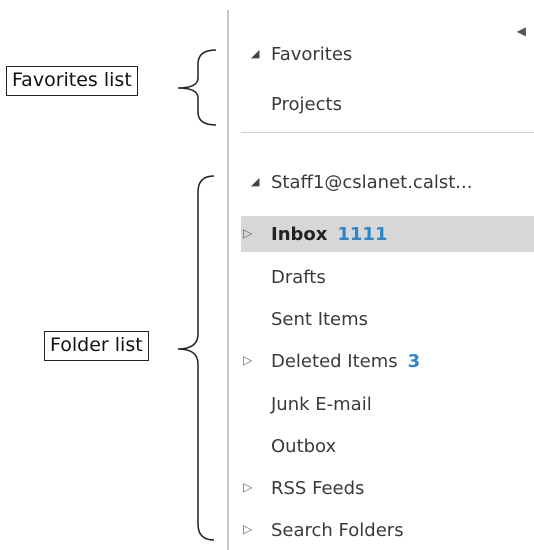 Image resolution: width=534 pixels, height=550 pixels. Describe the element at coordinates (337, 530) in the screenshot. I see `folder-label: Search Folders` at that location.